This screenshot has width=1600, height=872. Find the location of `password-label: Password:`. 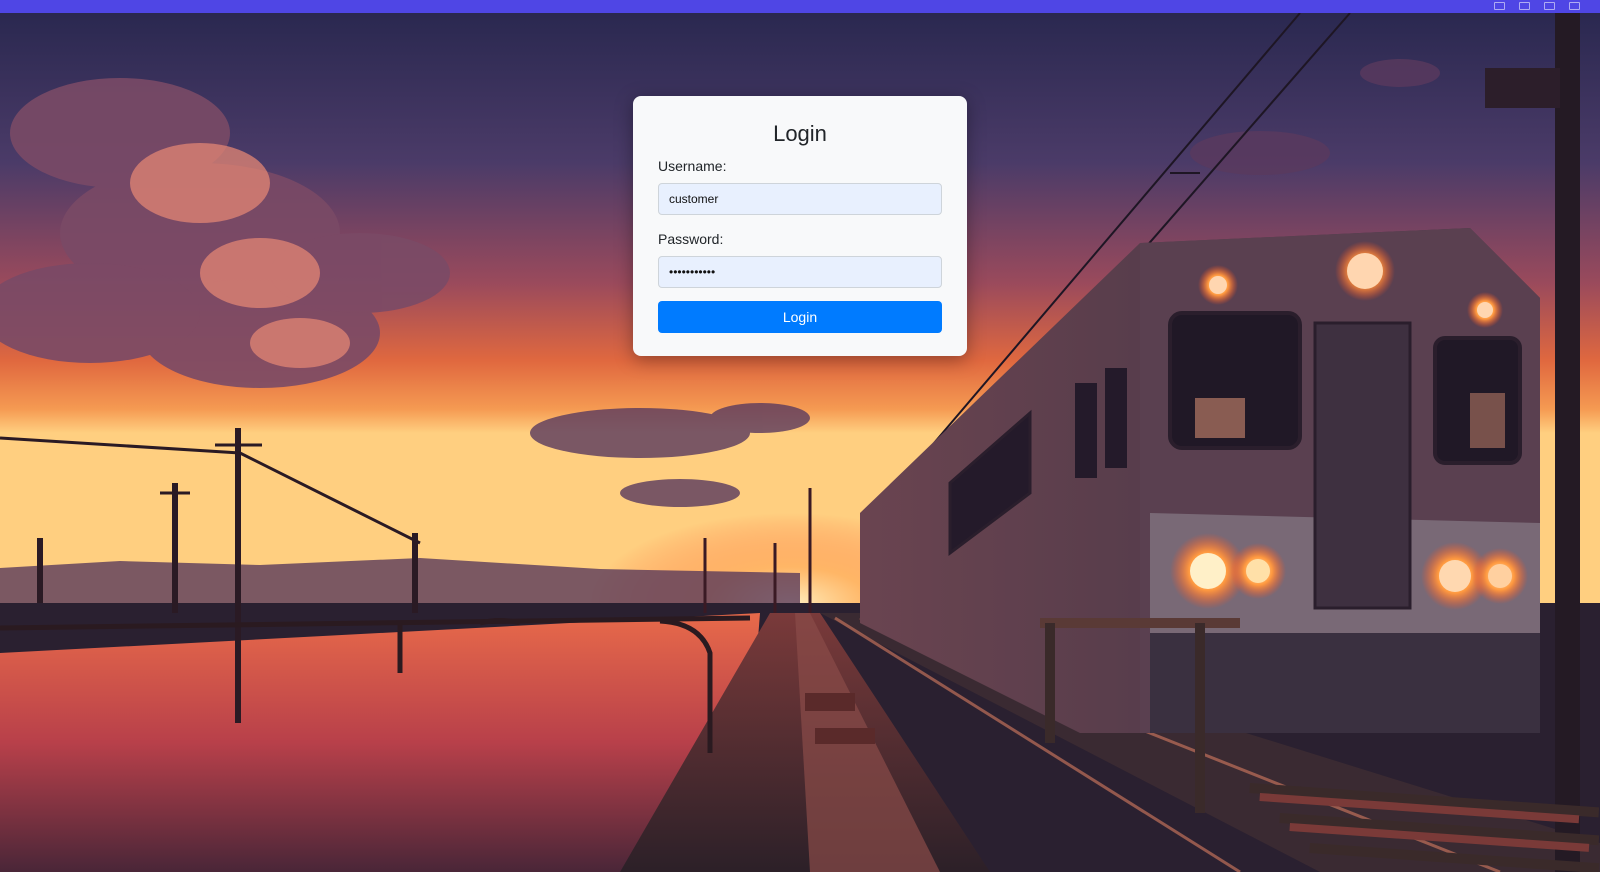

password-label: Password: is located at coordinates (691, 239).